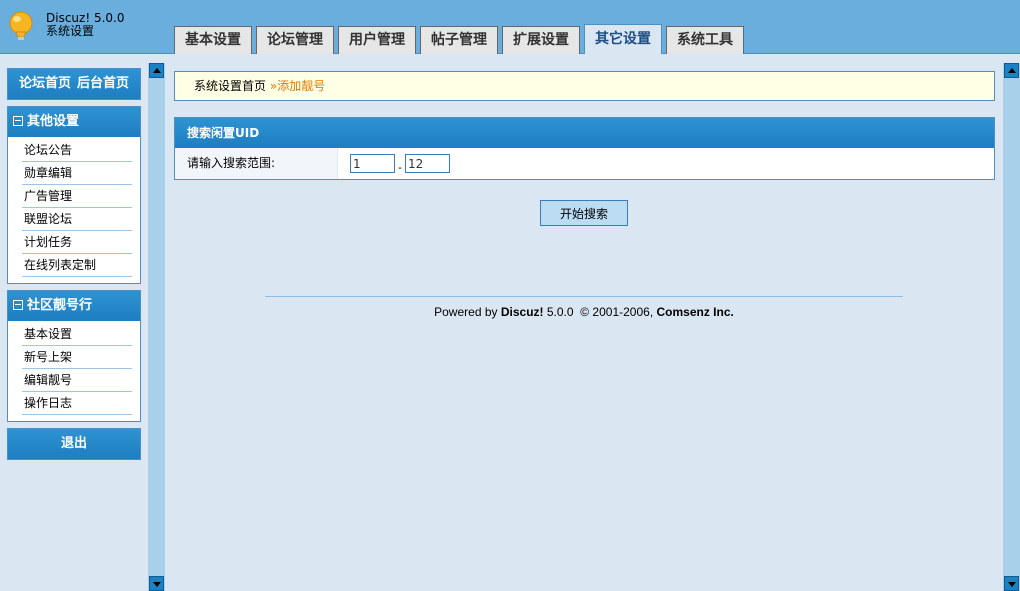 Image resolution: width=1020 pixels, height=591 pixels. What do you see at coordinates (213, 40) in the screenshot?
I see `tab-basic-settings: 基本设置` at bounding box center [213, 40].